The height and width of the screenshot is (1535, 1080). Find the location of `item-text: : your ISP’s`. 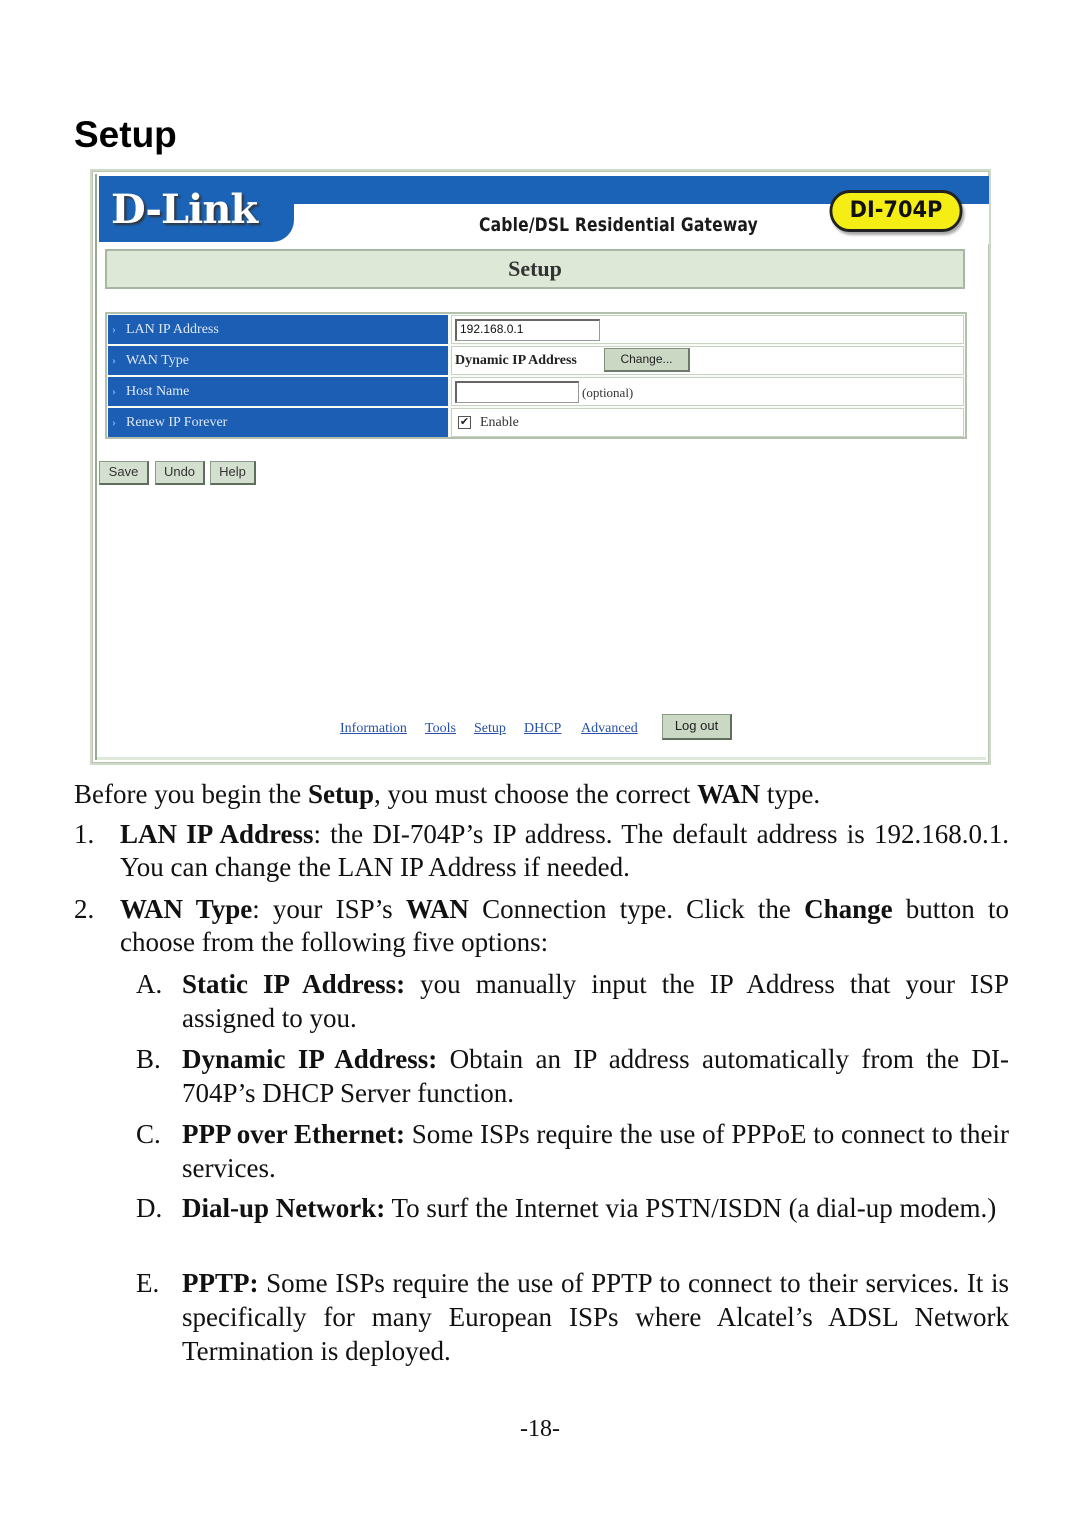

item-text: : your ISP’s is located at coordinates (329, 909).